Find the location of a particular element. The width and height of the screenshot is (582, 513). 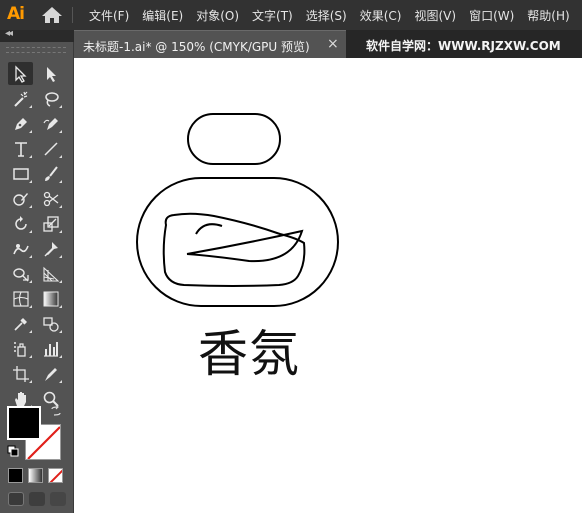

menu-file: 文件(F) is located at coordinates (109, 15).